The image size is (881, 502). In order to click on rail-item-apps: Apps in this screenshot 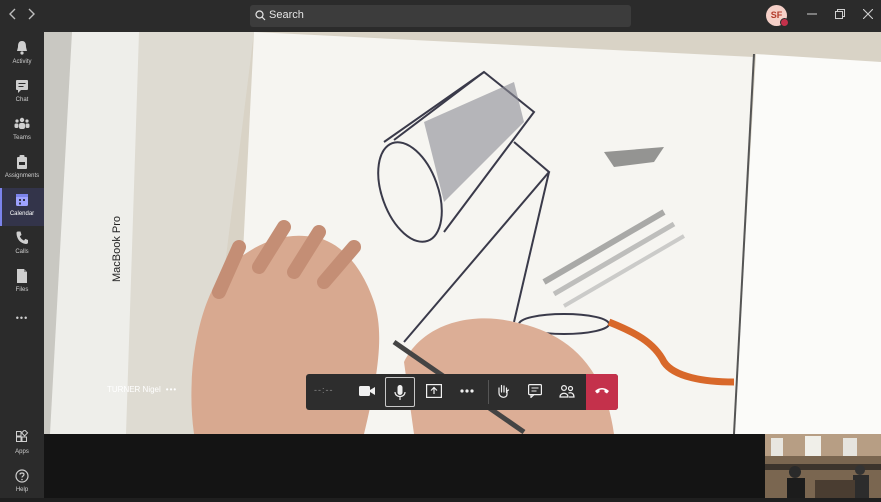, I will do `click(22, 445)`.